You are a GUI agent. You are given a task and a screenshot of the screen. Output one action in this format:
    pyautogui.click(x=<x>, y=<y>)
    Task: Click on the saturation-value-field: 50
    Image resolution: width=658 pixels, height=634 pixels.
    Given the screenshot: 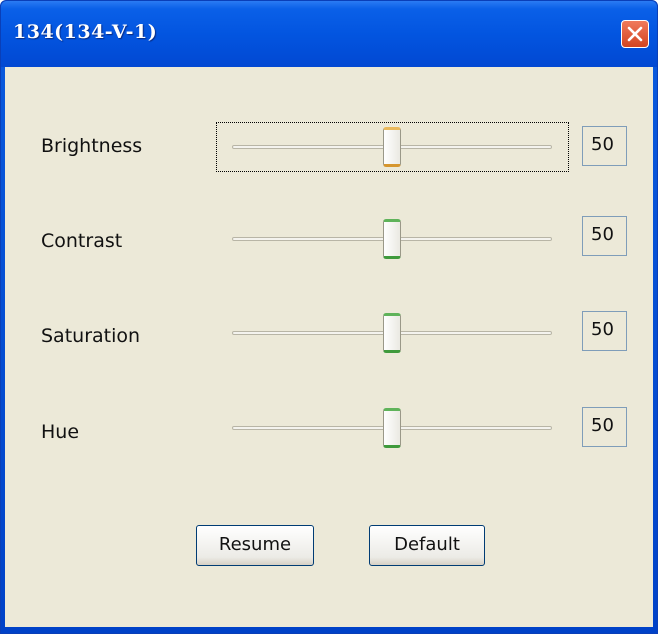 What is the action you would take?
    pyautogui.click(x=604, y=331)
    